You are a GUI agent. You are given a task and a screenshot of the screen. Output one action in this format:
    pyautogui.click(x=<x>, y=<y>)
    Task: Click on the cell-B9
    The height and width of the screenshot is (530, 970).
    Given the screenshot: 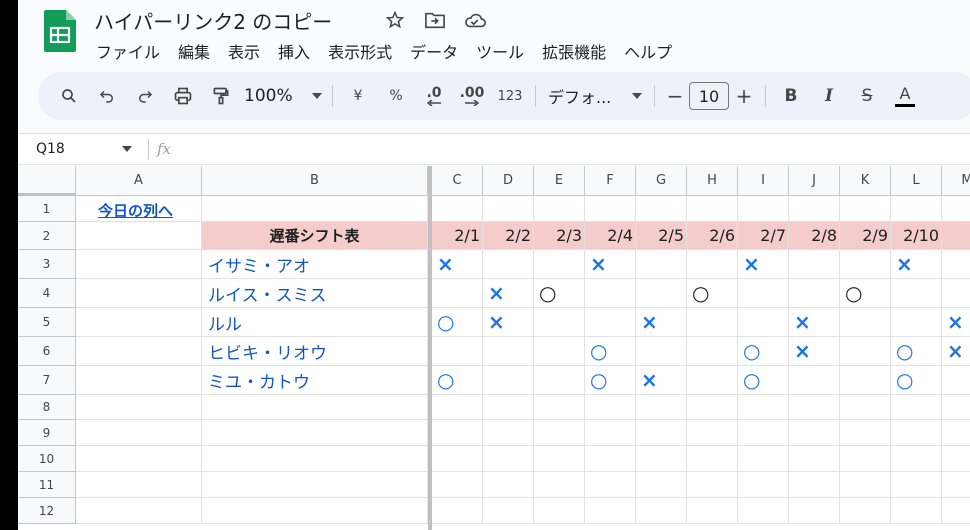 What is the action you would take?
    pyautogui.click(x=315, y=433)
    